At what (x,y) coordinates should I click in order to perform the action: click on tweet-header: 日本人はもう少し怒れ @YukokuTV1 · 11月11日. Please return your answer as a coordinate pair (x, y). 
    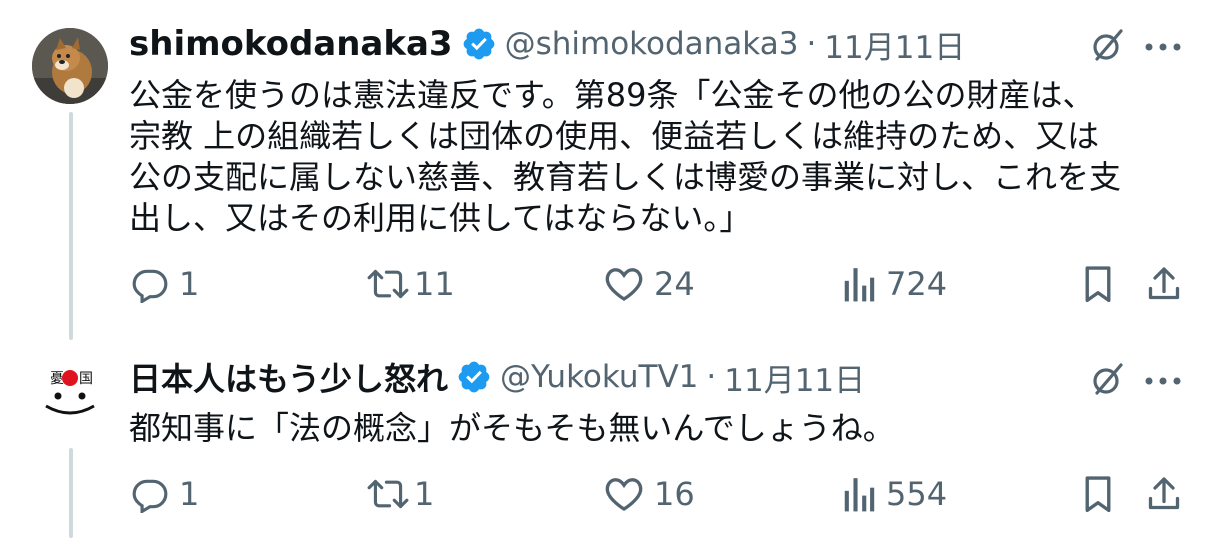
    Looking at the image, I should click on (497, 377).